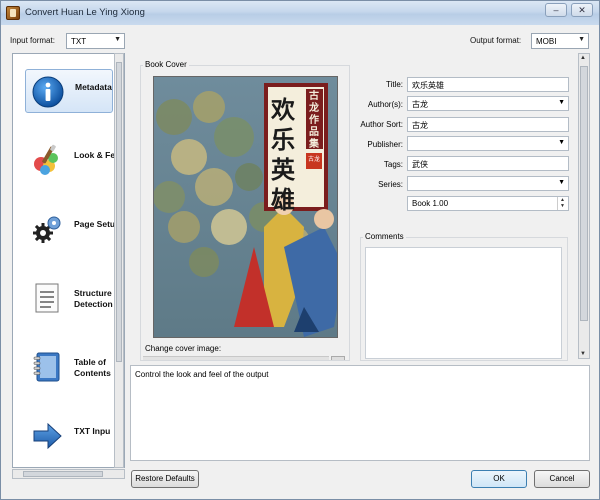 The image size is (600, 500). What do you see at coordinates (488, 124) in the screenshot?
I see `author-sort-field: 古龙` at bounding box center [488, 124].